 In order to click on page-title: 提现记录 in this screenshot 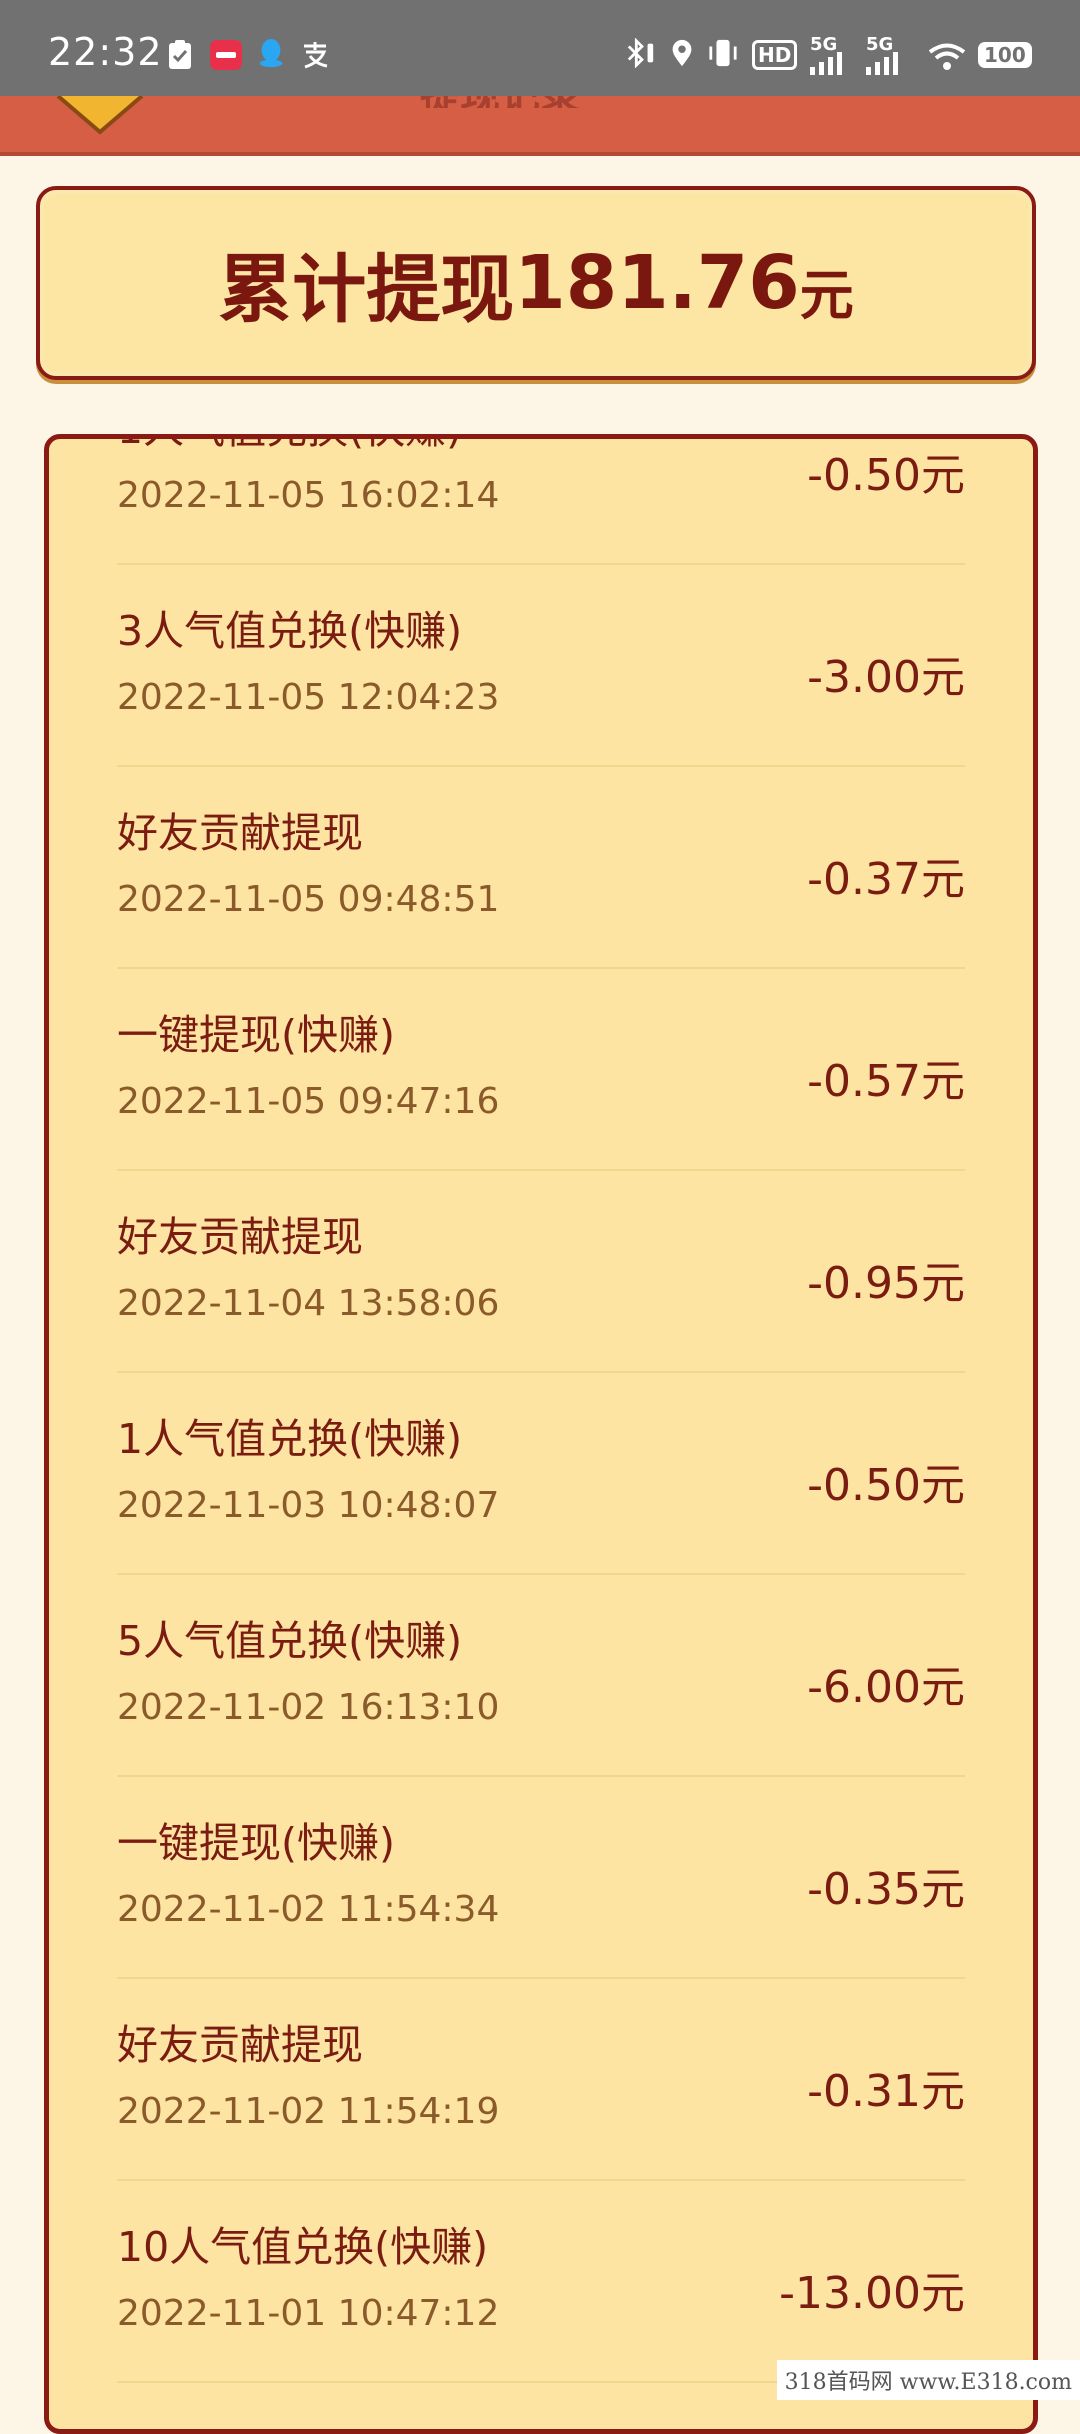, I will do `click(500, 102)`.